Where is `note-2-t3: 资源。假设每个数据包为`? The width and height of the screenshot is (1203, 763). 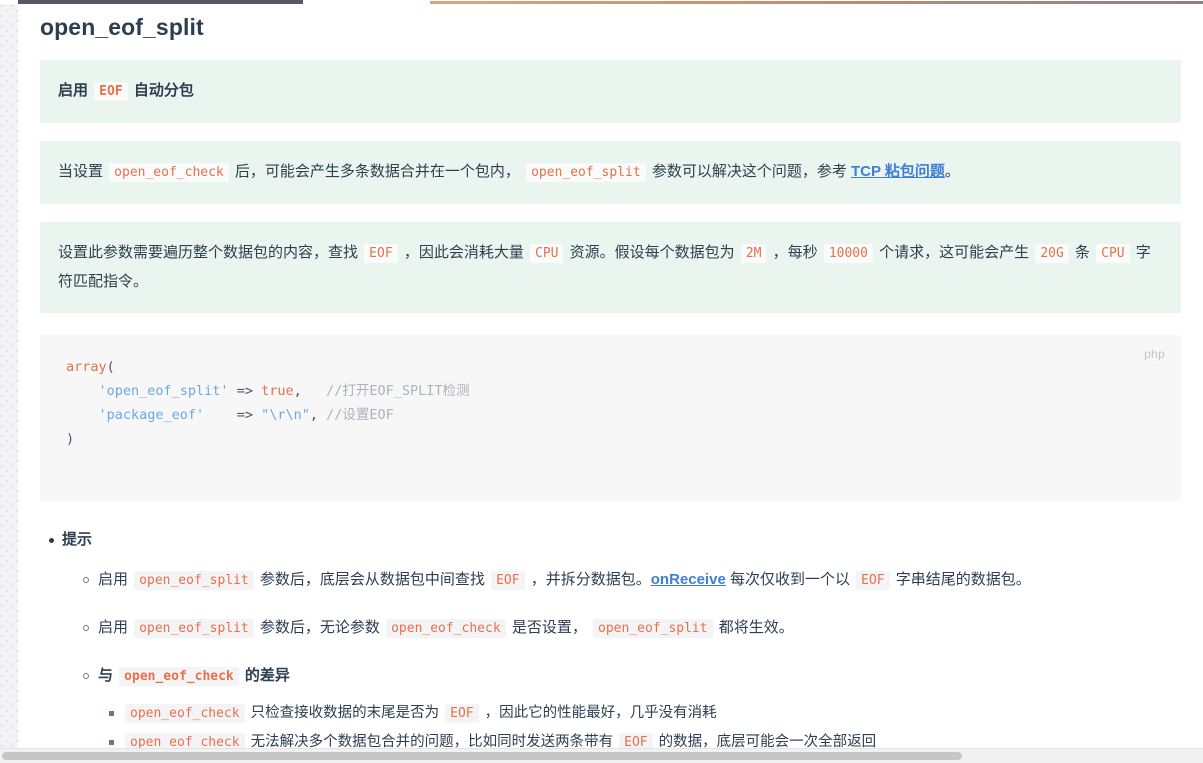
note-2-t3: 资源。假设每个数据包为 is located at coordinates (652, 252).